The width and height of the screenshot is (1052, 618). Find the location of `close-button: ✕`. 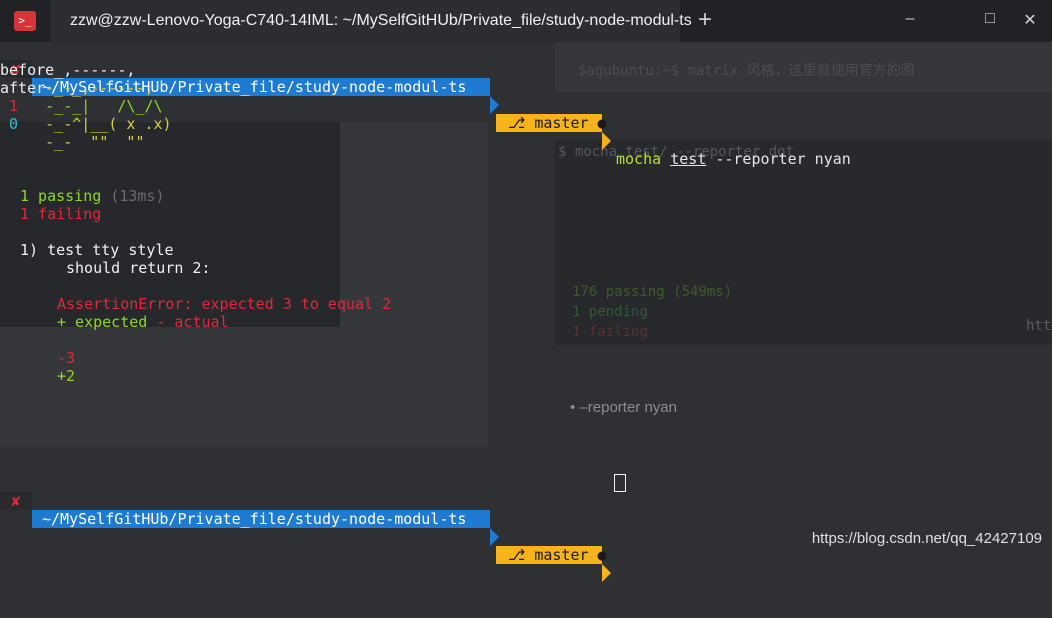

close-button: ✕ is located at coordinates (1030, 20).